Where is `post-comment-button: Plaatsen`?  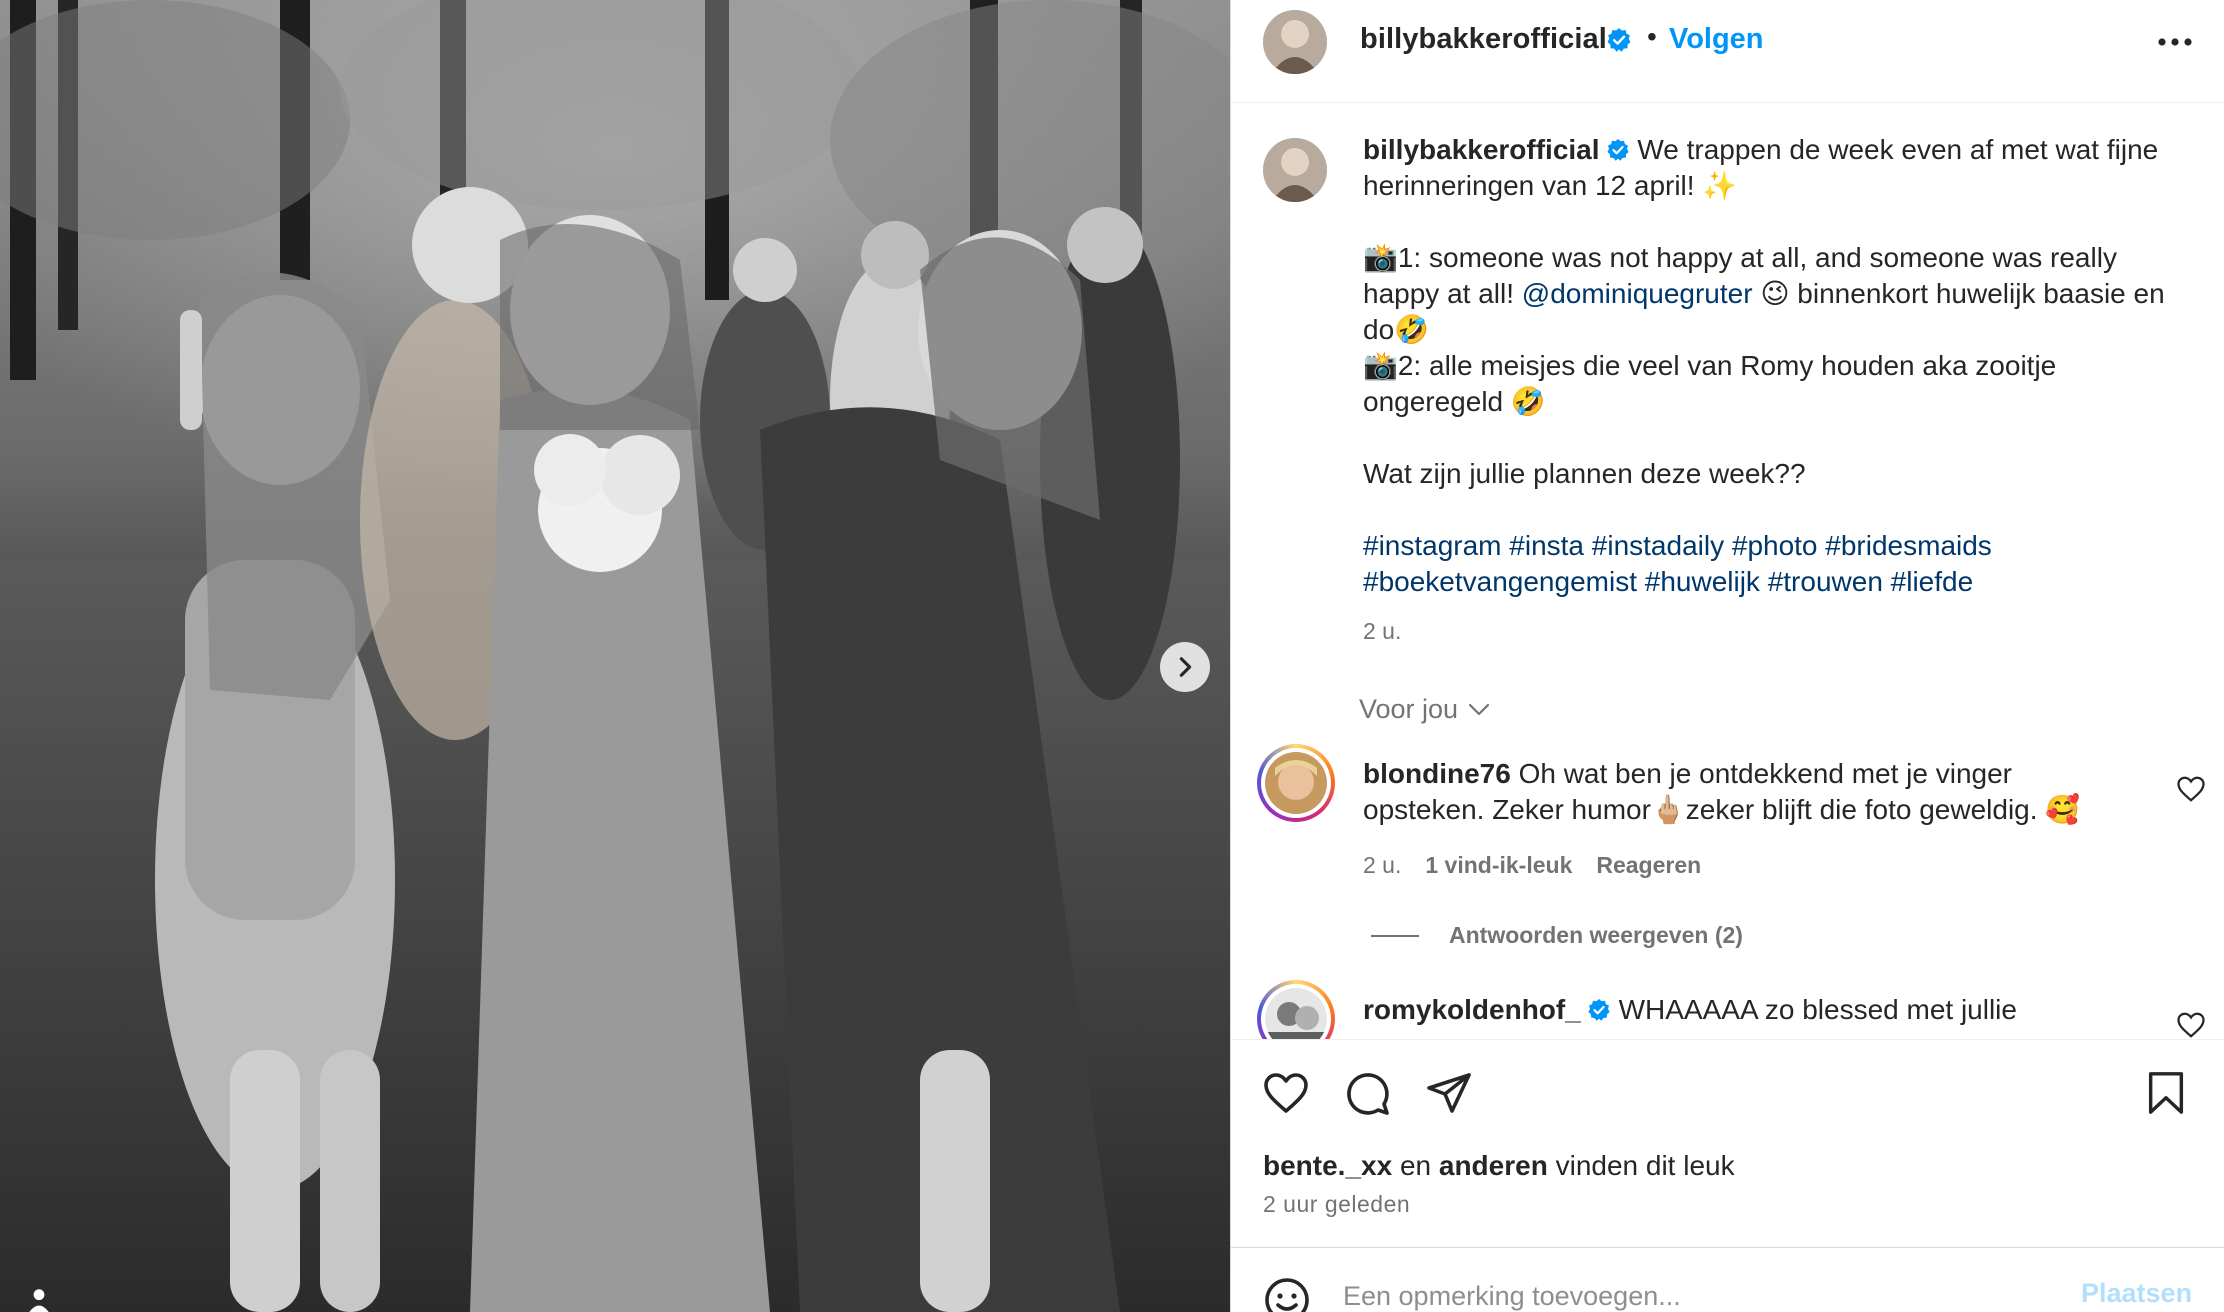
post-comment-button: Plaatsen is located at coordinates (2136, 1293).